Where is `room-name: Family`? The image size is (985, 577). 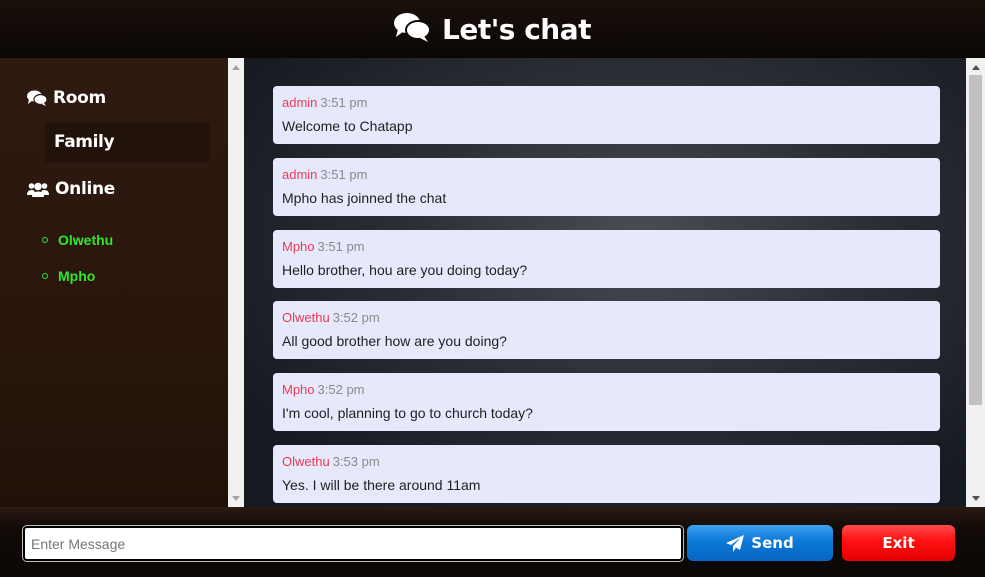 room-name: Family is located at coordinates (127, 142).